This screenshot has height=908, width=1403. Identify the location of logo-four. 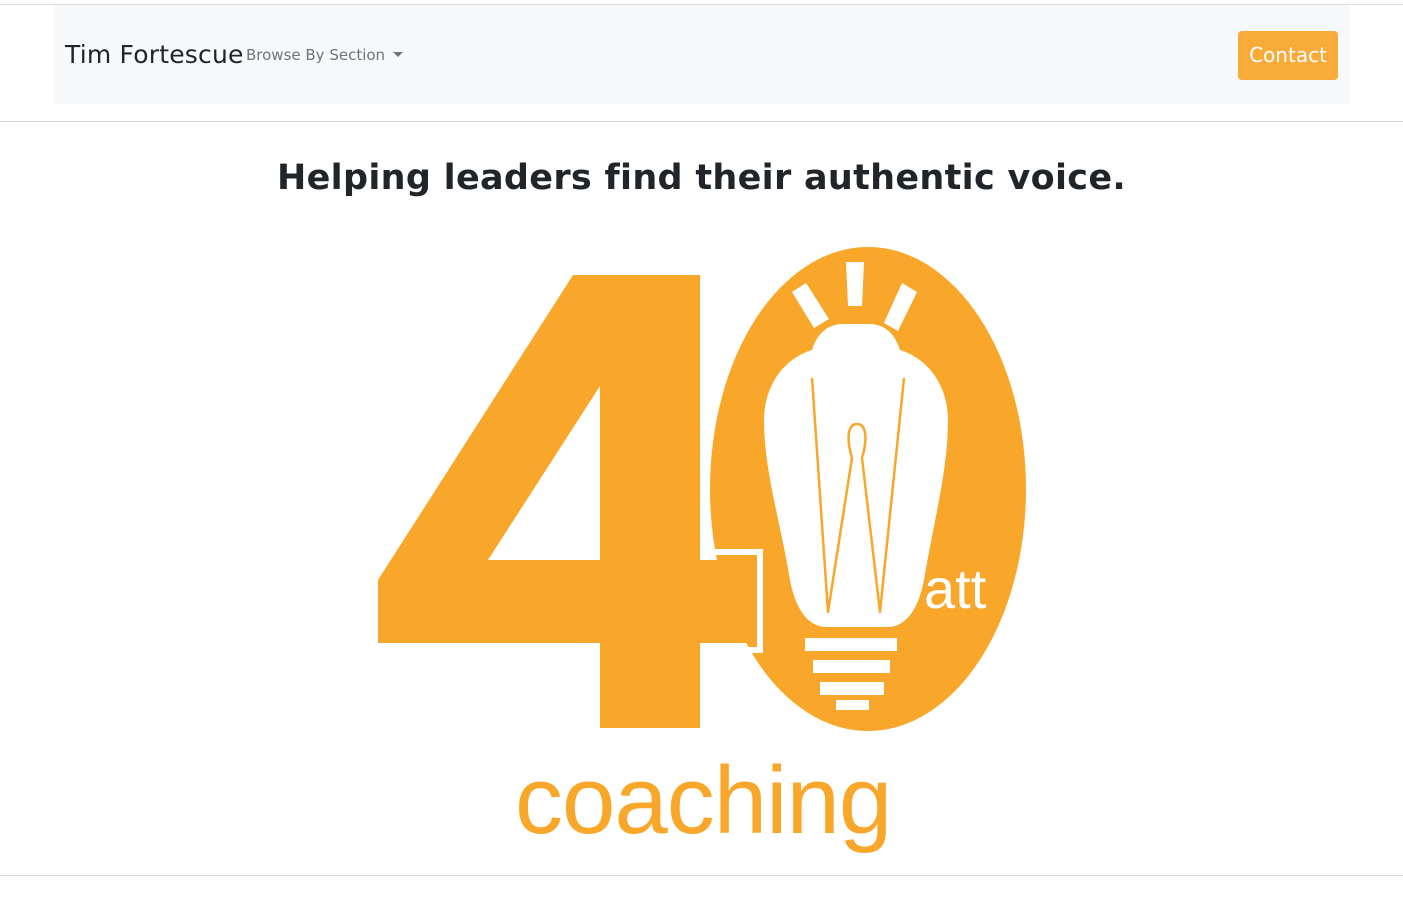
(565, 501).